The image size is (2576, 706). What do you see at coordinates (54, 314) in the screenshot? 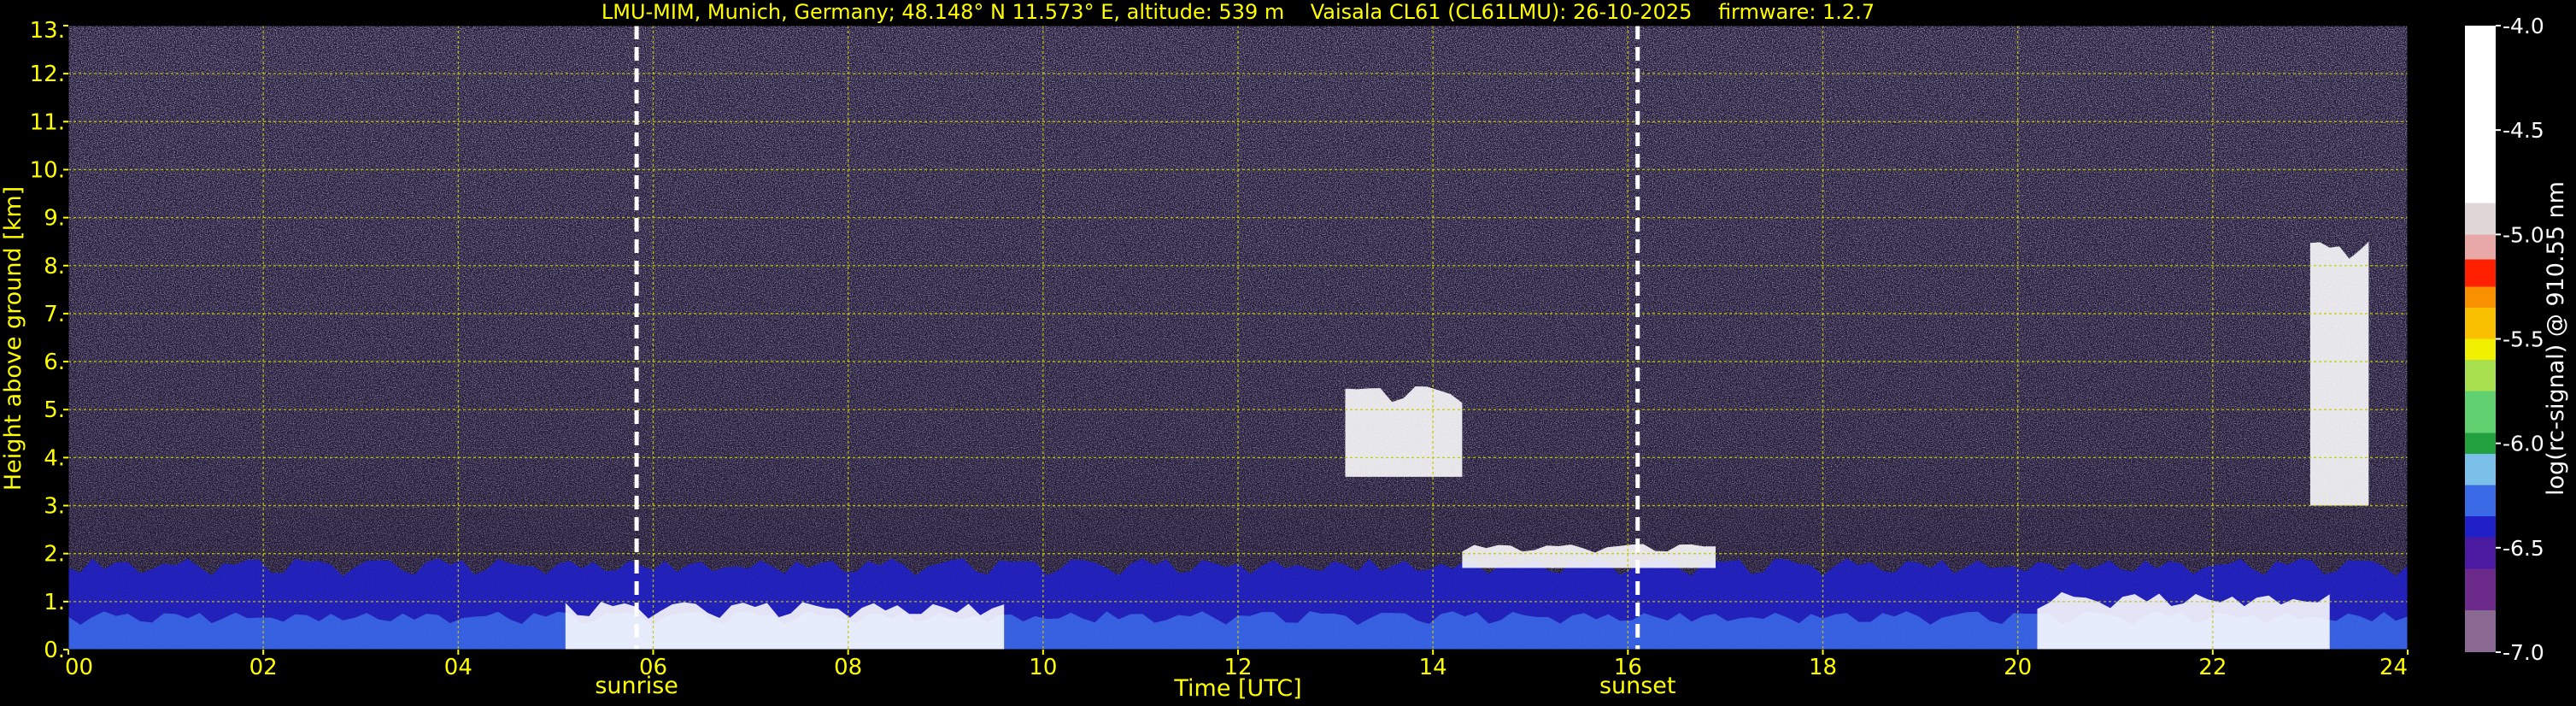
I see `y-tick-label: 7.` at bounding box center [54, 314].